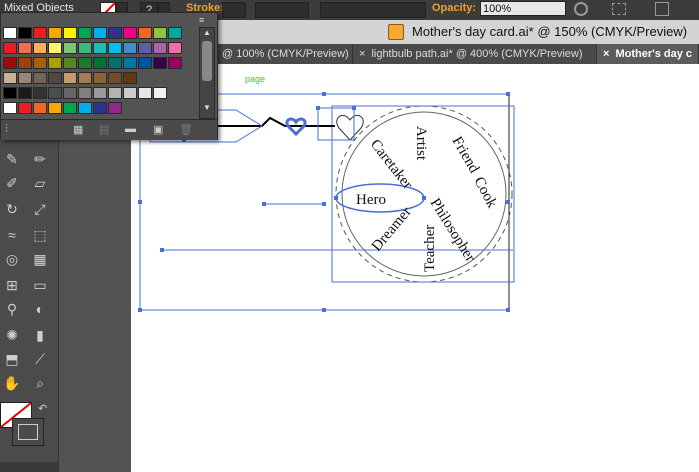  I want to click on word-cook: Cook, so click(485, 192).